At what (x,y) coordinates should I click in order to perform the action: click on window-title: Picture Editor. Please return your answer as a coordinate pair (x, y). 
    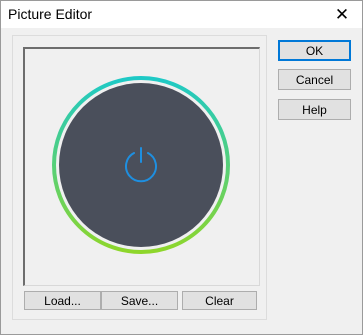
    Looking at the image, I should click on (50, 14).